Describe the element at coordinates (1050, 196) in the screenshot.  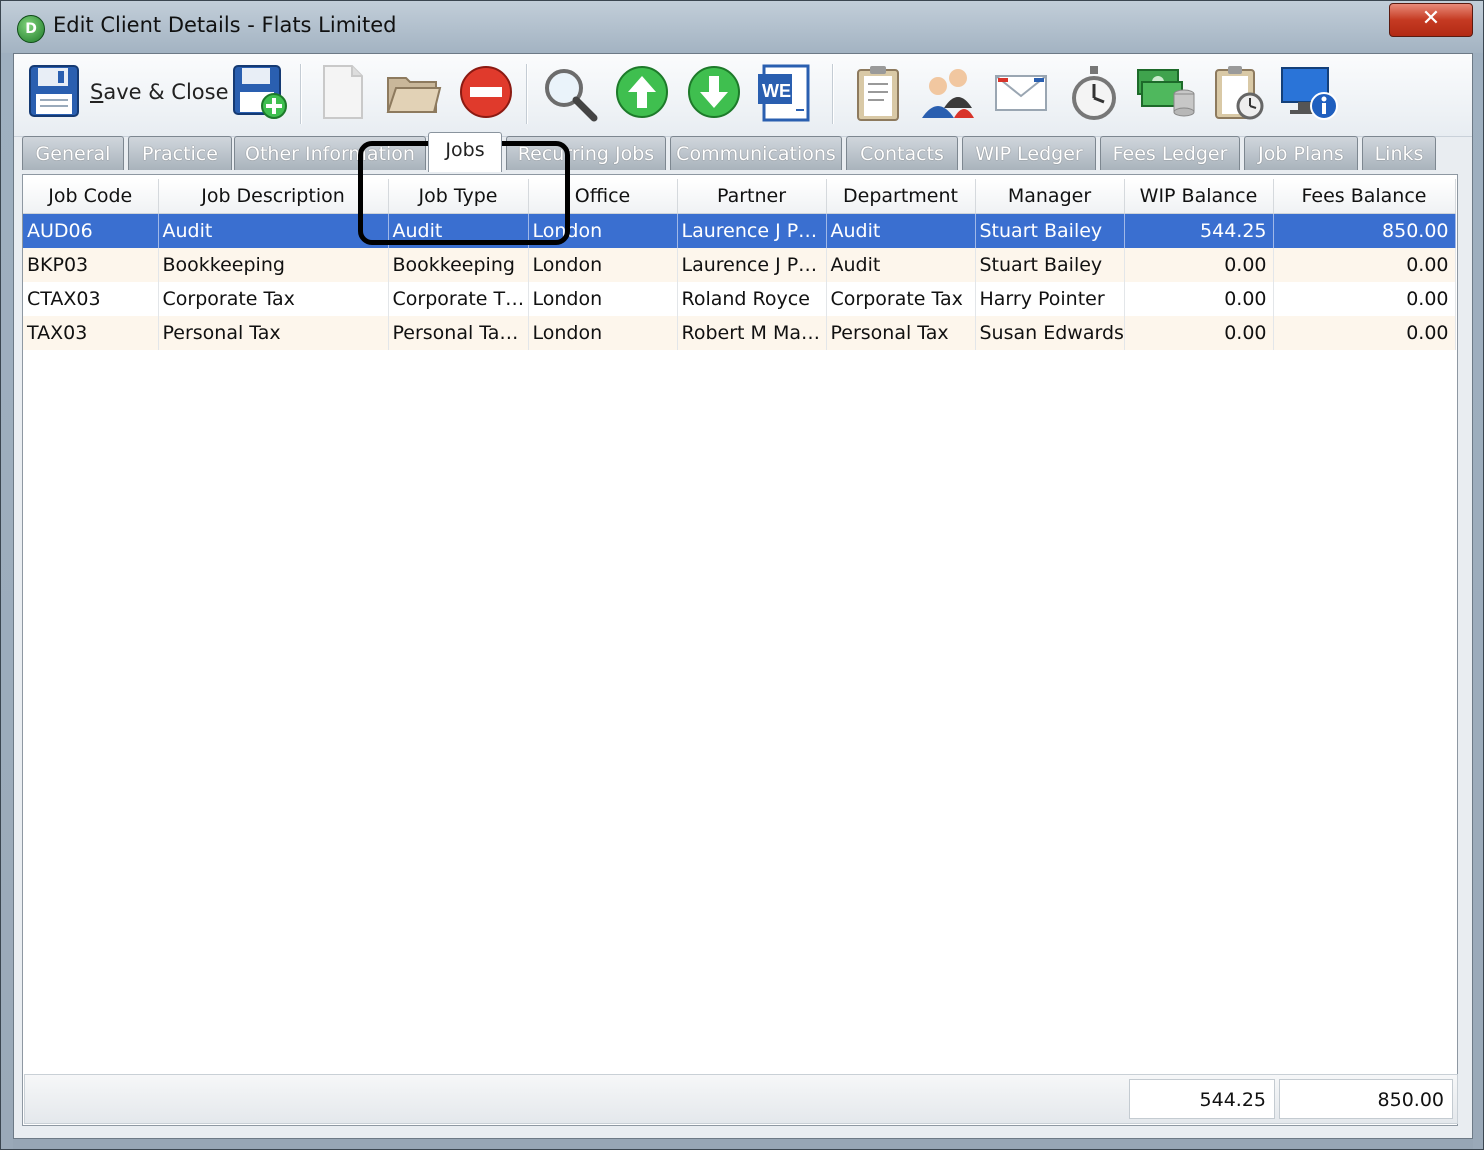
I see `column-header-manager: Manager` at that location.